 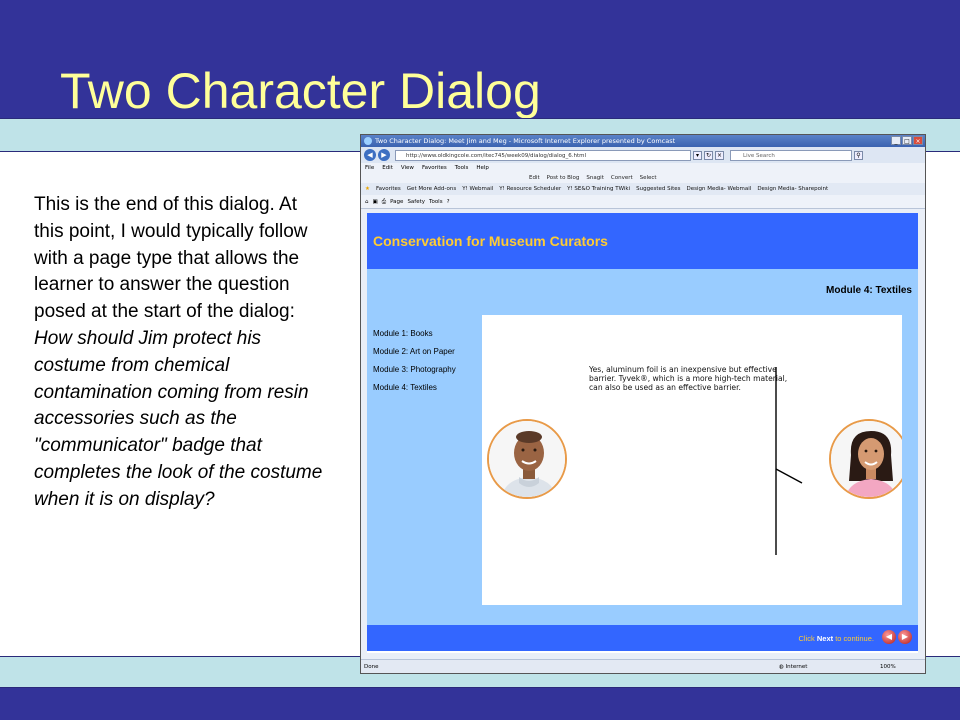 I want to click on nav-module-2: Module 2: Art on Paper, so click(x=414, y=351).